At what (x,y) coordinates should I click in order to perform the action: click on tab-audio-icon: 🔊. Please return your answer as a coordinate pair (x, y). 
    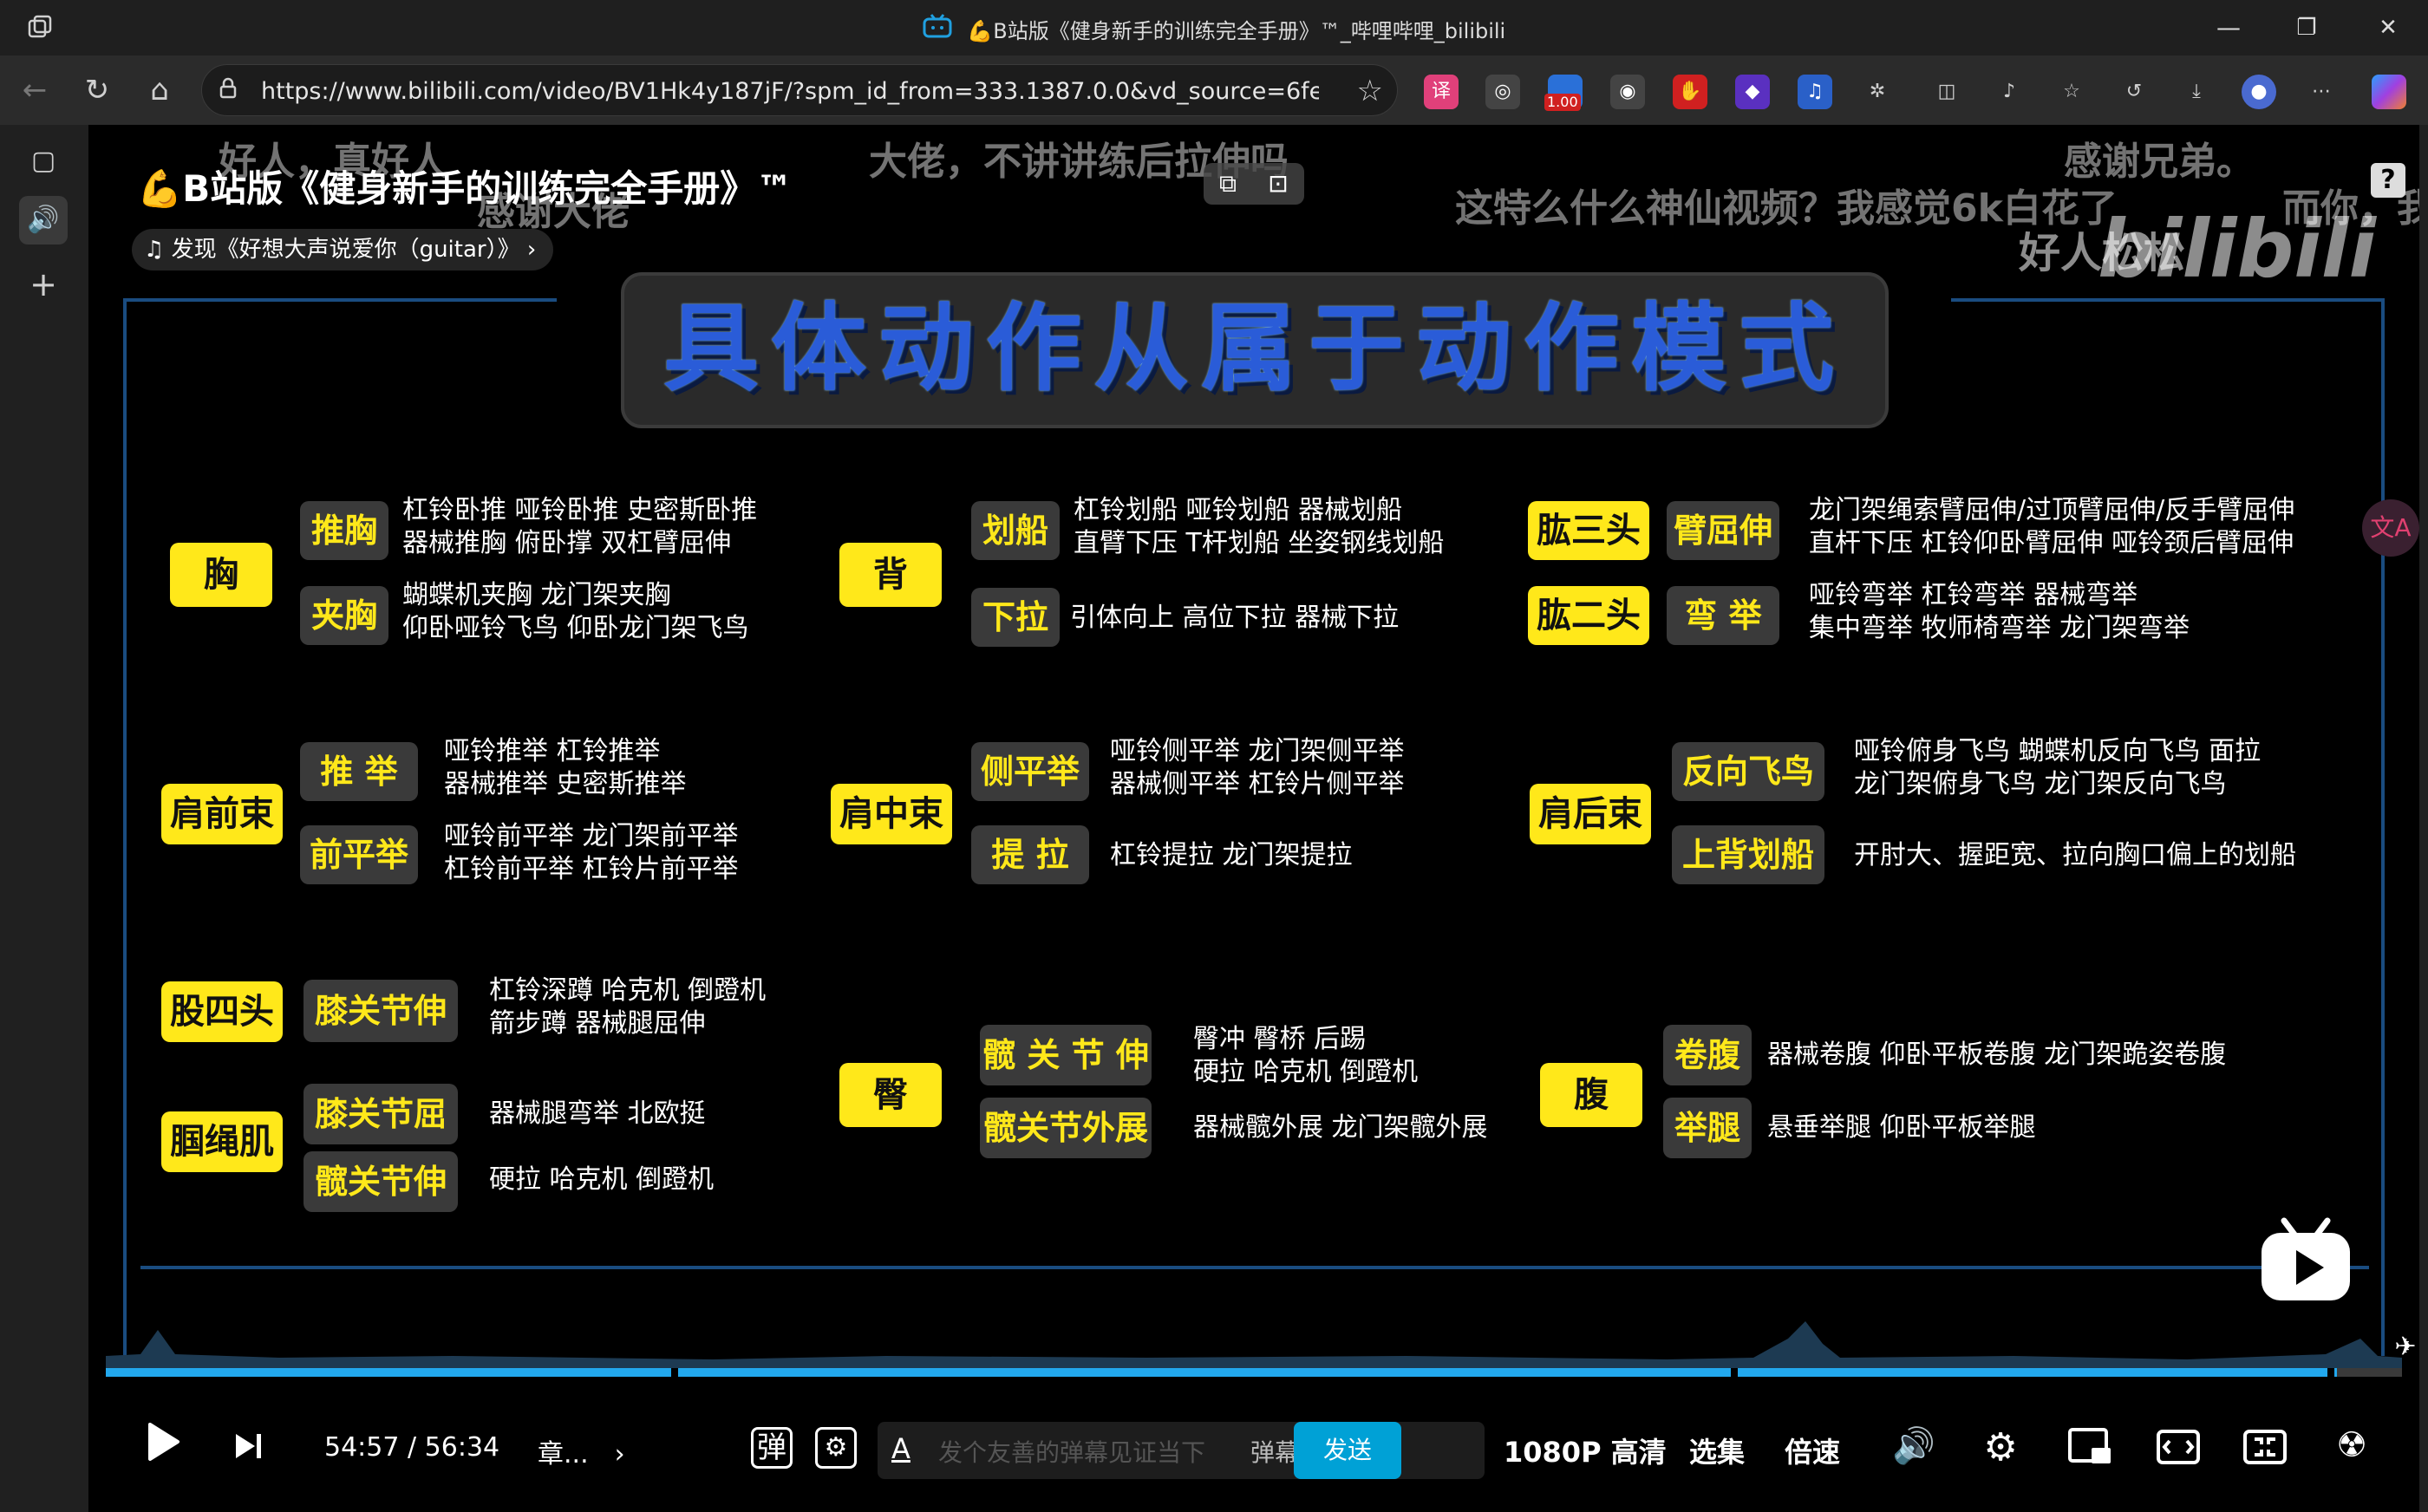
    Looking at the image, I should click on (43, 220).